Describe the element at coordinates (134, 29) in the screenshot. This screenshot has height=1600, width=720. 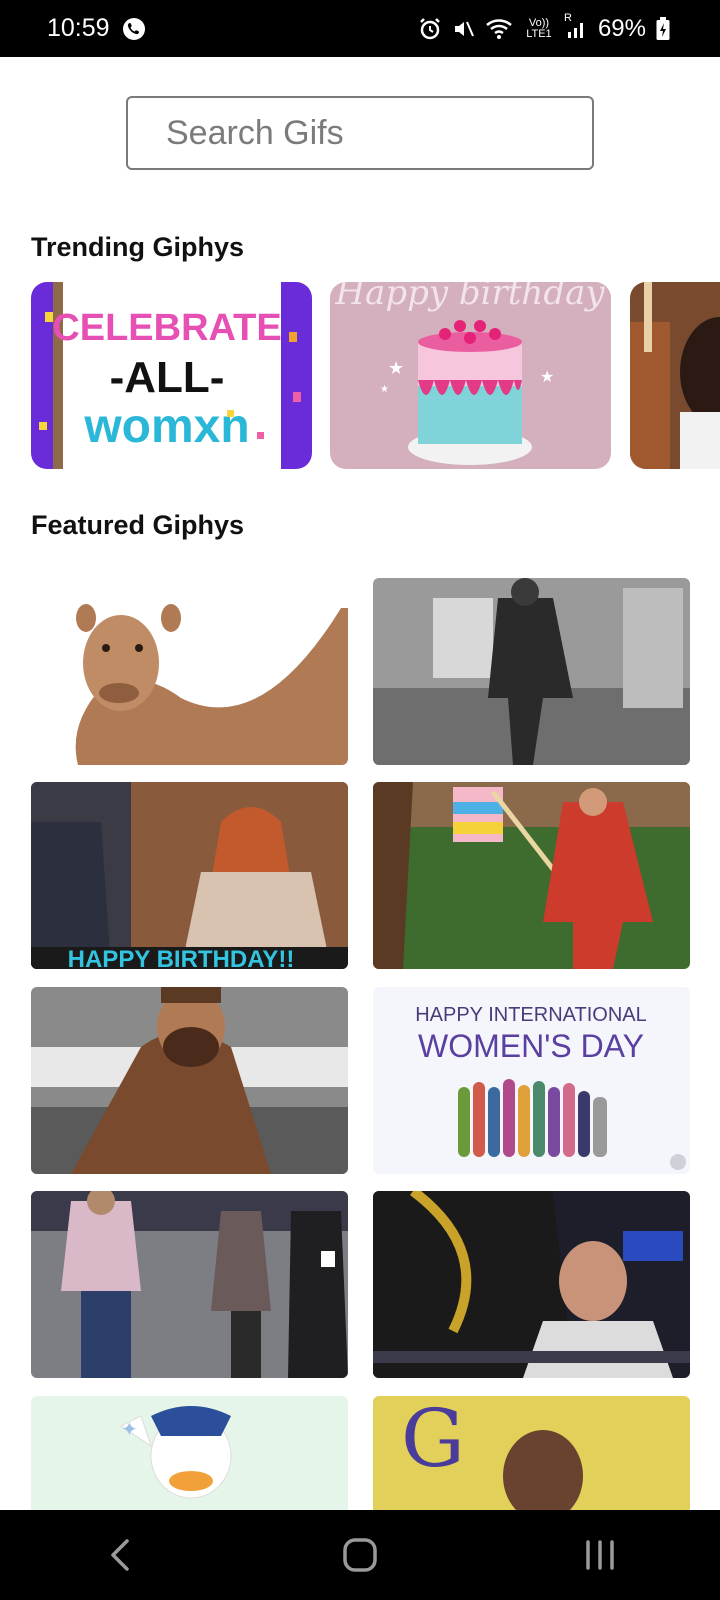
I see `phone-call-icon` at that location.